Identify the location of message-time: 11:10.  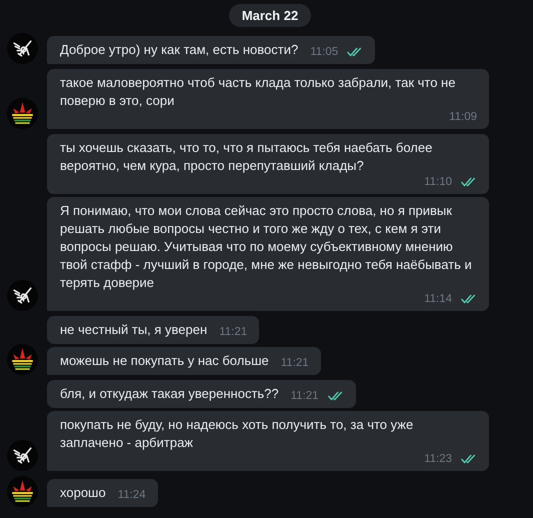
(438, 182).